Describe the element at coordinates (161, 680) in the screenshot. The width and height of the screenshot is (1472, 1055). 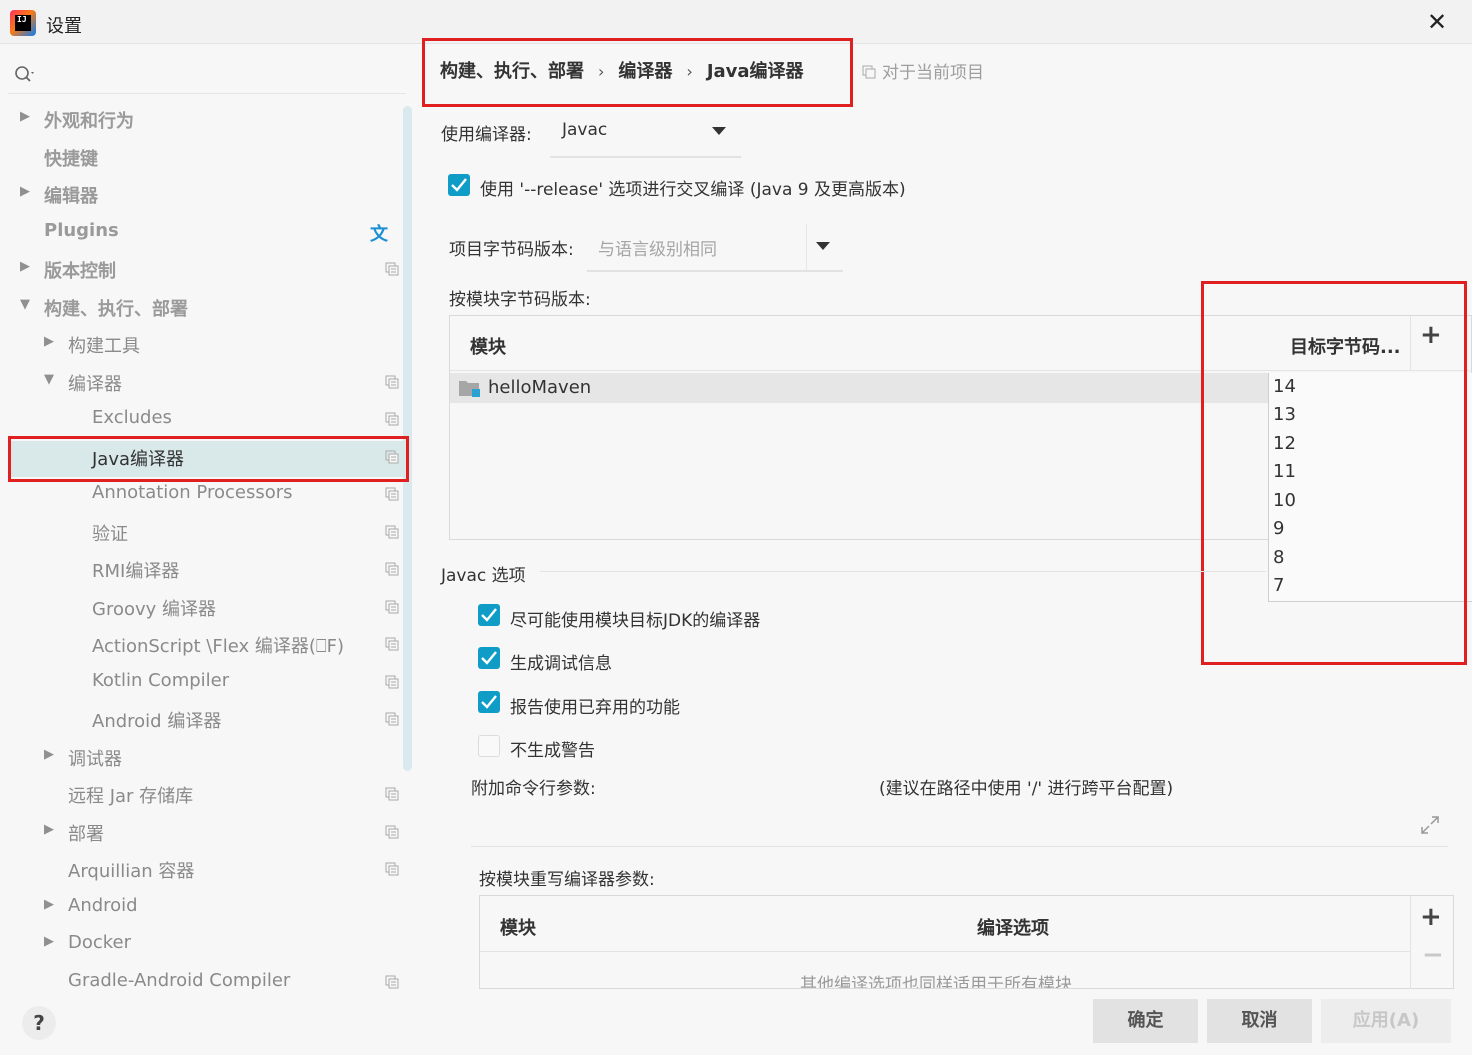
I see `sidebar-item-label: Kotlin Compiler` at that location.